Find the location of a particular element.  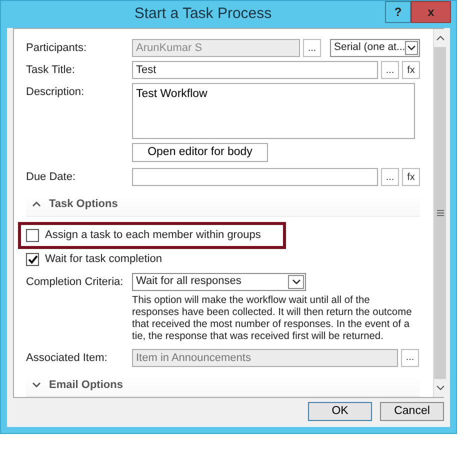

field-label: Completion Criteria: is located at coordinates (75, 282).